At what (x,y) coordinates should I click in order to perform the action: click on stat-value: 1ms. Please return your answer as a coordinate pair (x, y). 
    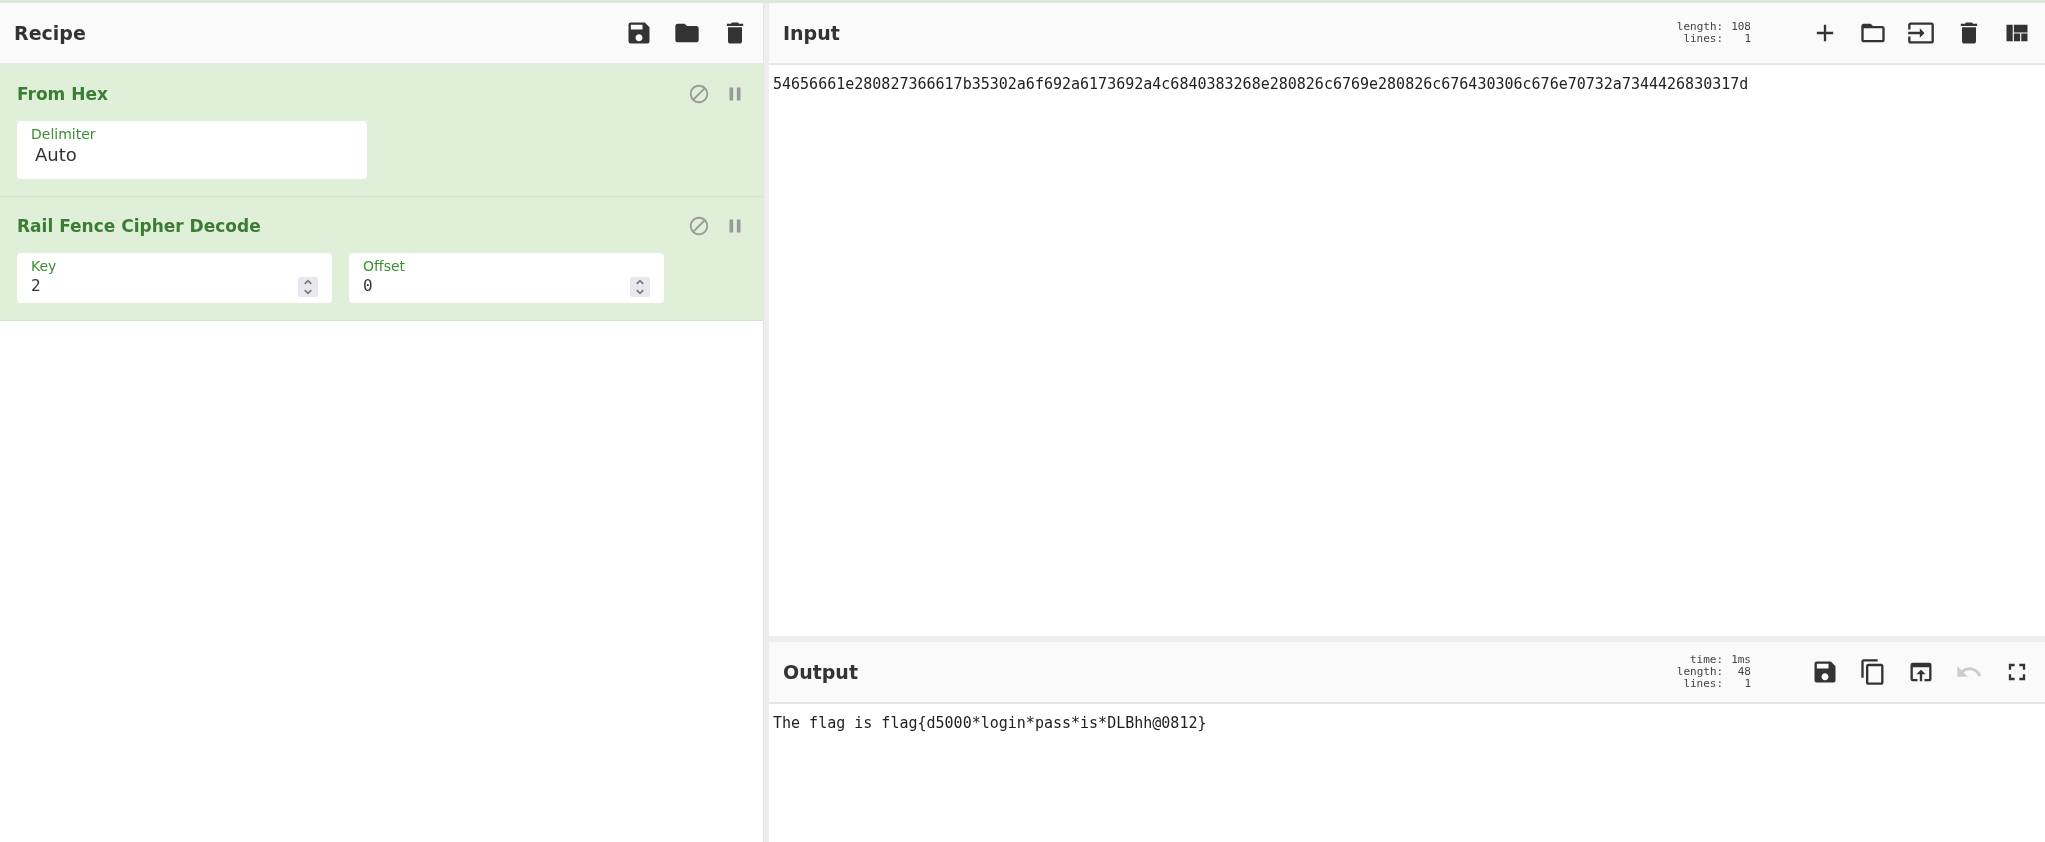
    Looking at the image, I should click on (1741, 660).